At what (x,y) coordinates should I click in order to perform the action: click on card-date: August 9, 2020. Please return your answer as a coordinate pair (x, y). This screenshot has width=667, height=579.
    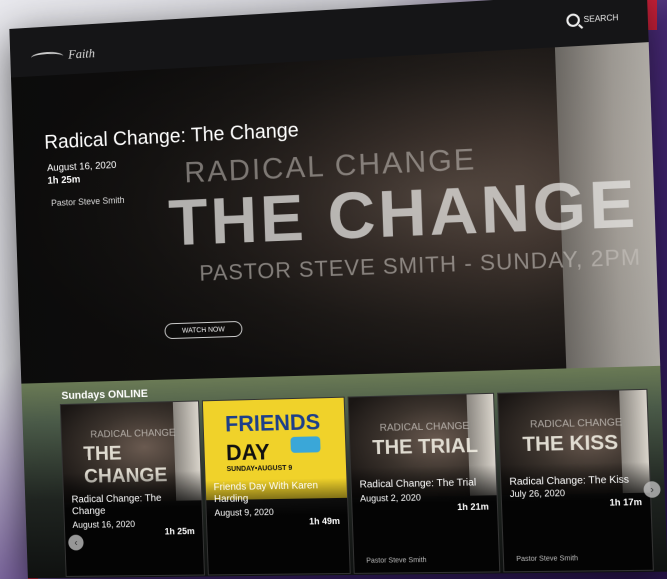
    Looking at the image, I should click on (244, 512).